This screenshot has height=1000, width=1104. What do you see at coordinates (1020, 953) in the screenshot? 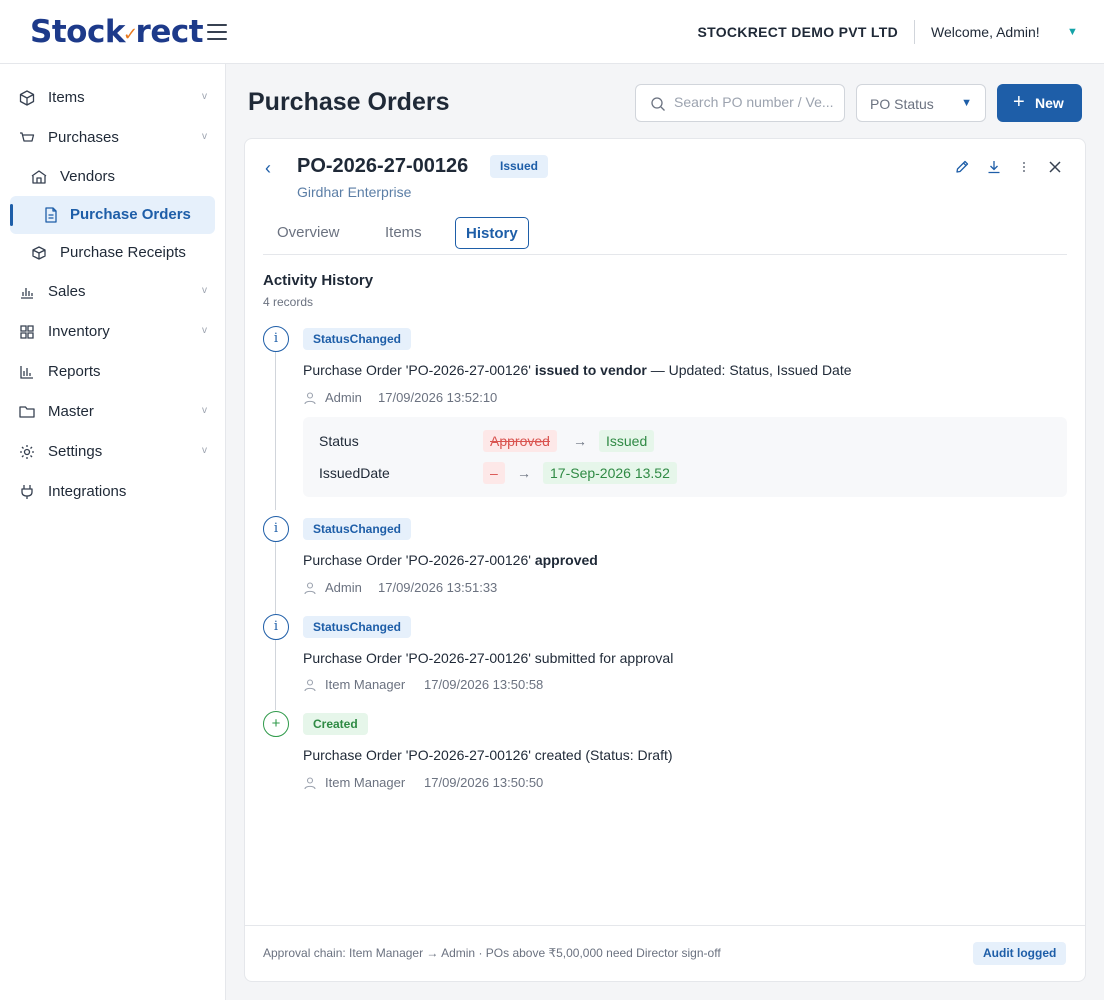
I see `audit-logged-badge: Audit logged` at bounding box center [1020, 953].